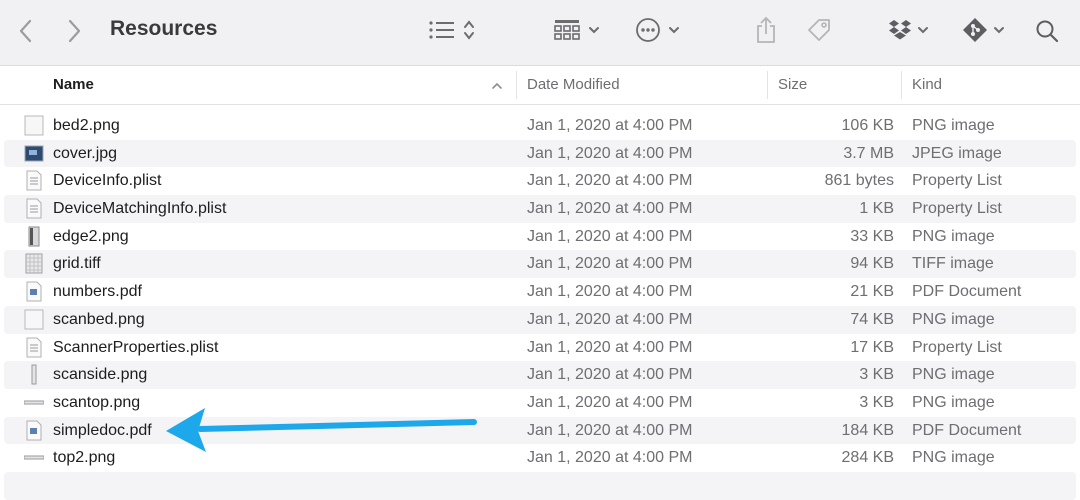  What do you see at coordinates (107, 181) in the screenshot?
I see `file-name: DeviceInfo.plist` at bounding box center [107, 181].